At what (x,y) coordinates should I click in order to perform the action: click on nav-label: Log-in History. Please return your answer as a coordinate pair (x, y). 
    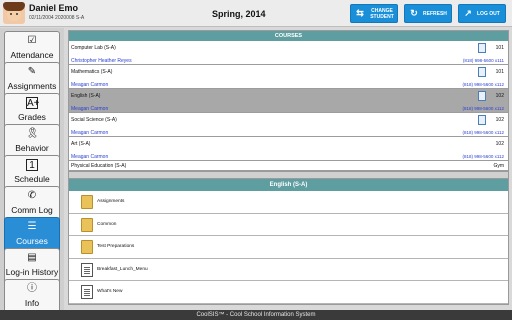
    Looking at the image, I should click on (32, 272).